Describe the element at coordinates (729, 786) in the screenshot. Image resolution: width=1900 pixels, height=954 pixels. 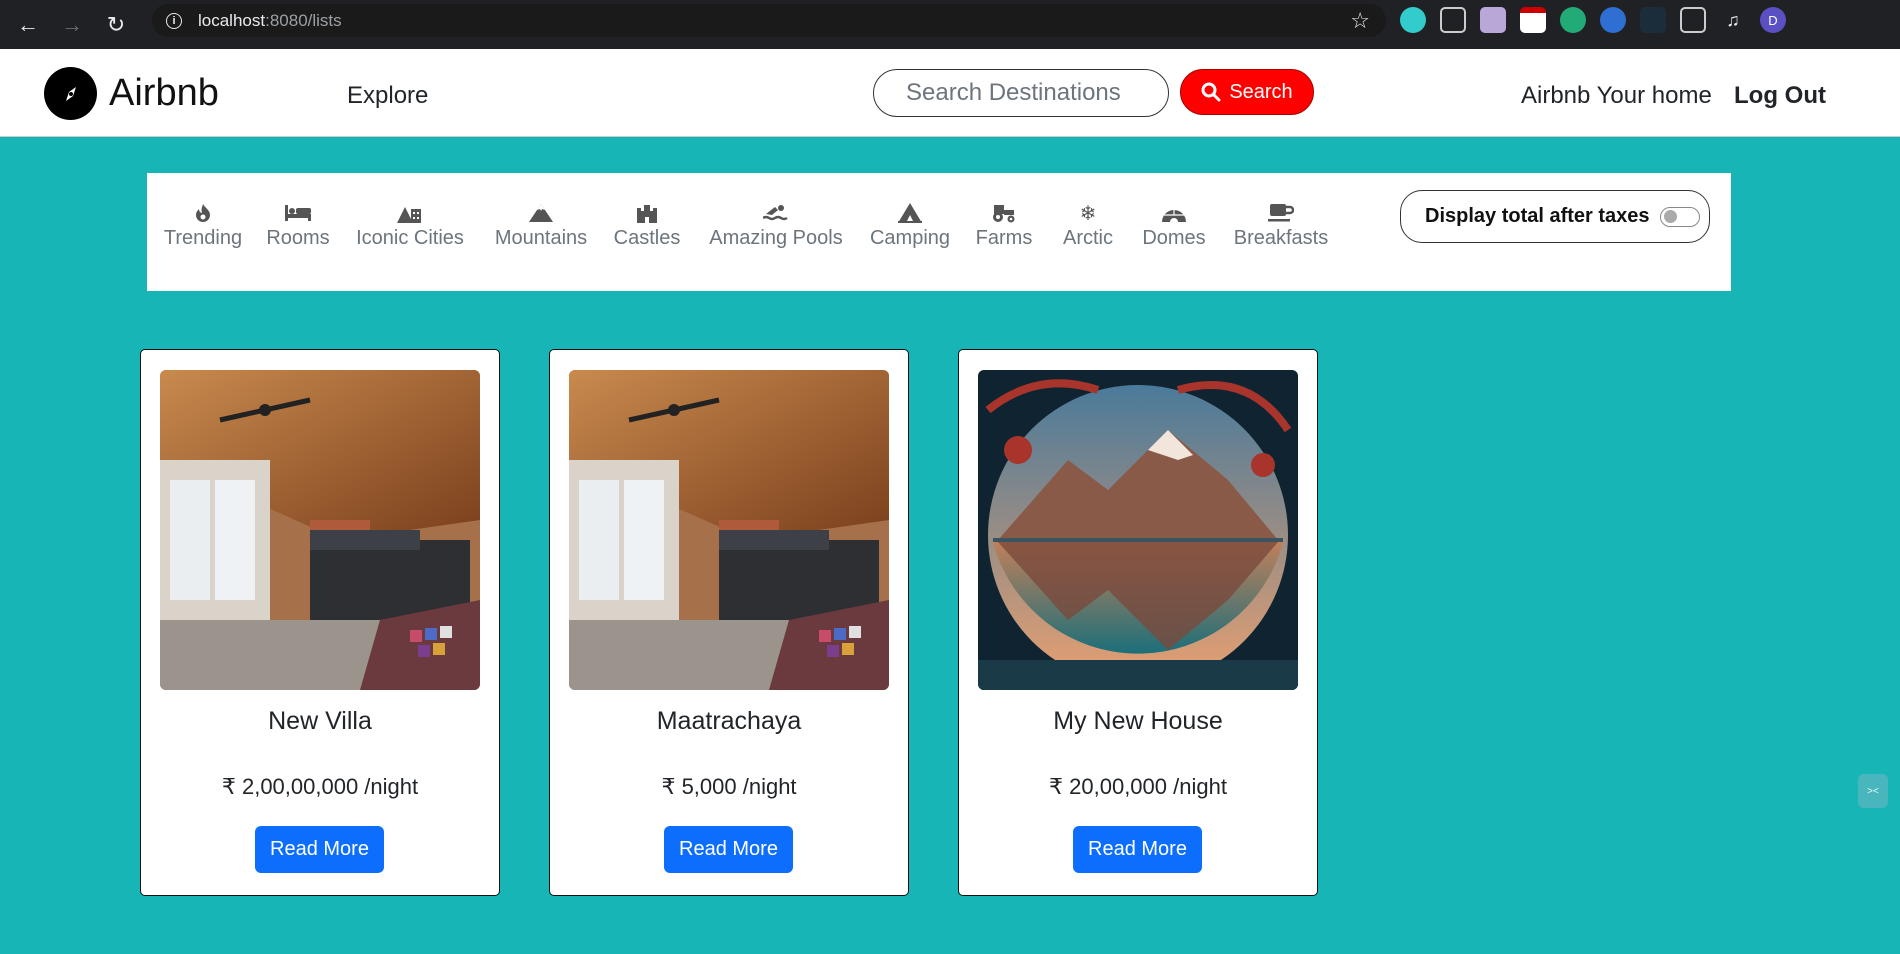
I see `listing-price: ₹ 5,000 /night` at that location.